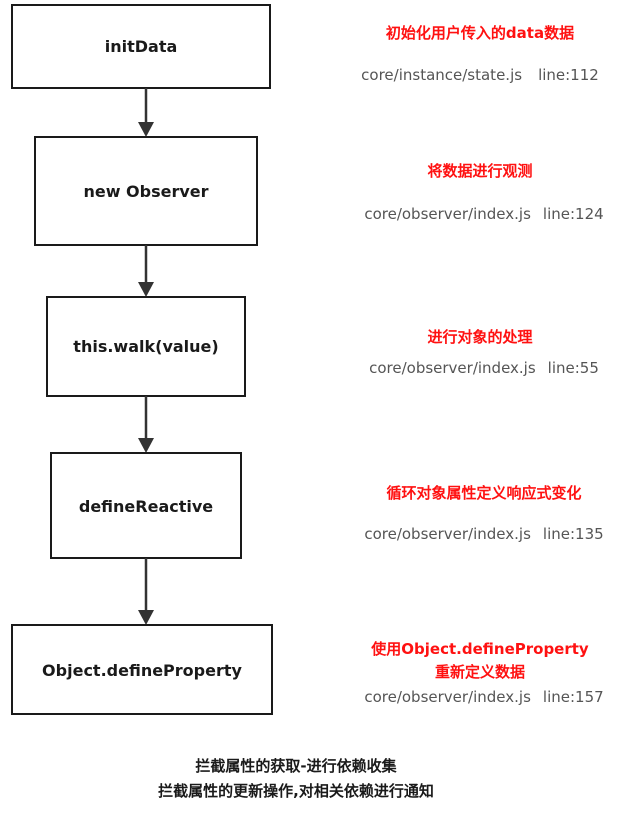 The image size is (640, 814). Describe the element at coordinates (296, 766) in the screenshot. I see `footer-line-1: 拦截属性的获取-进行依赖收集` at that location.